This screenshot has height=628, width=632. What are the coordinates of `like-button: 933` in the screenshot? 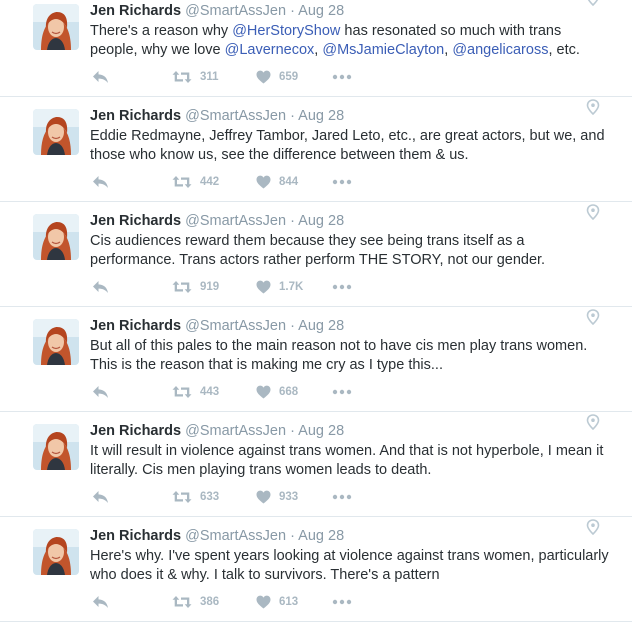 It's located at (277, 497).